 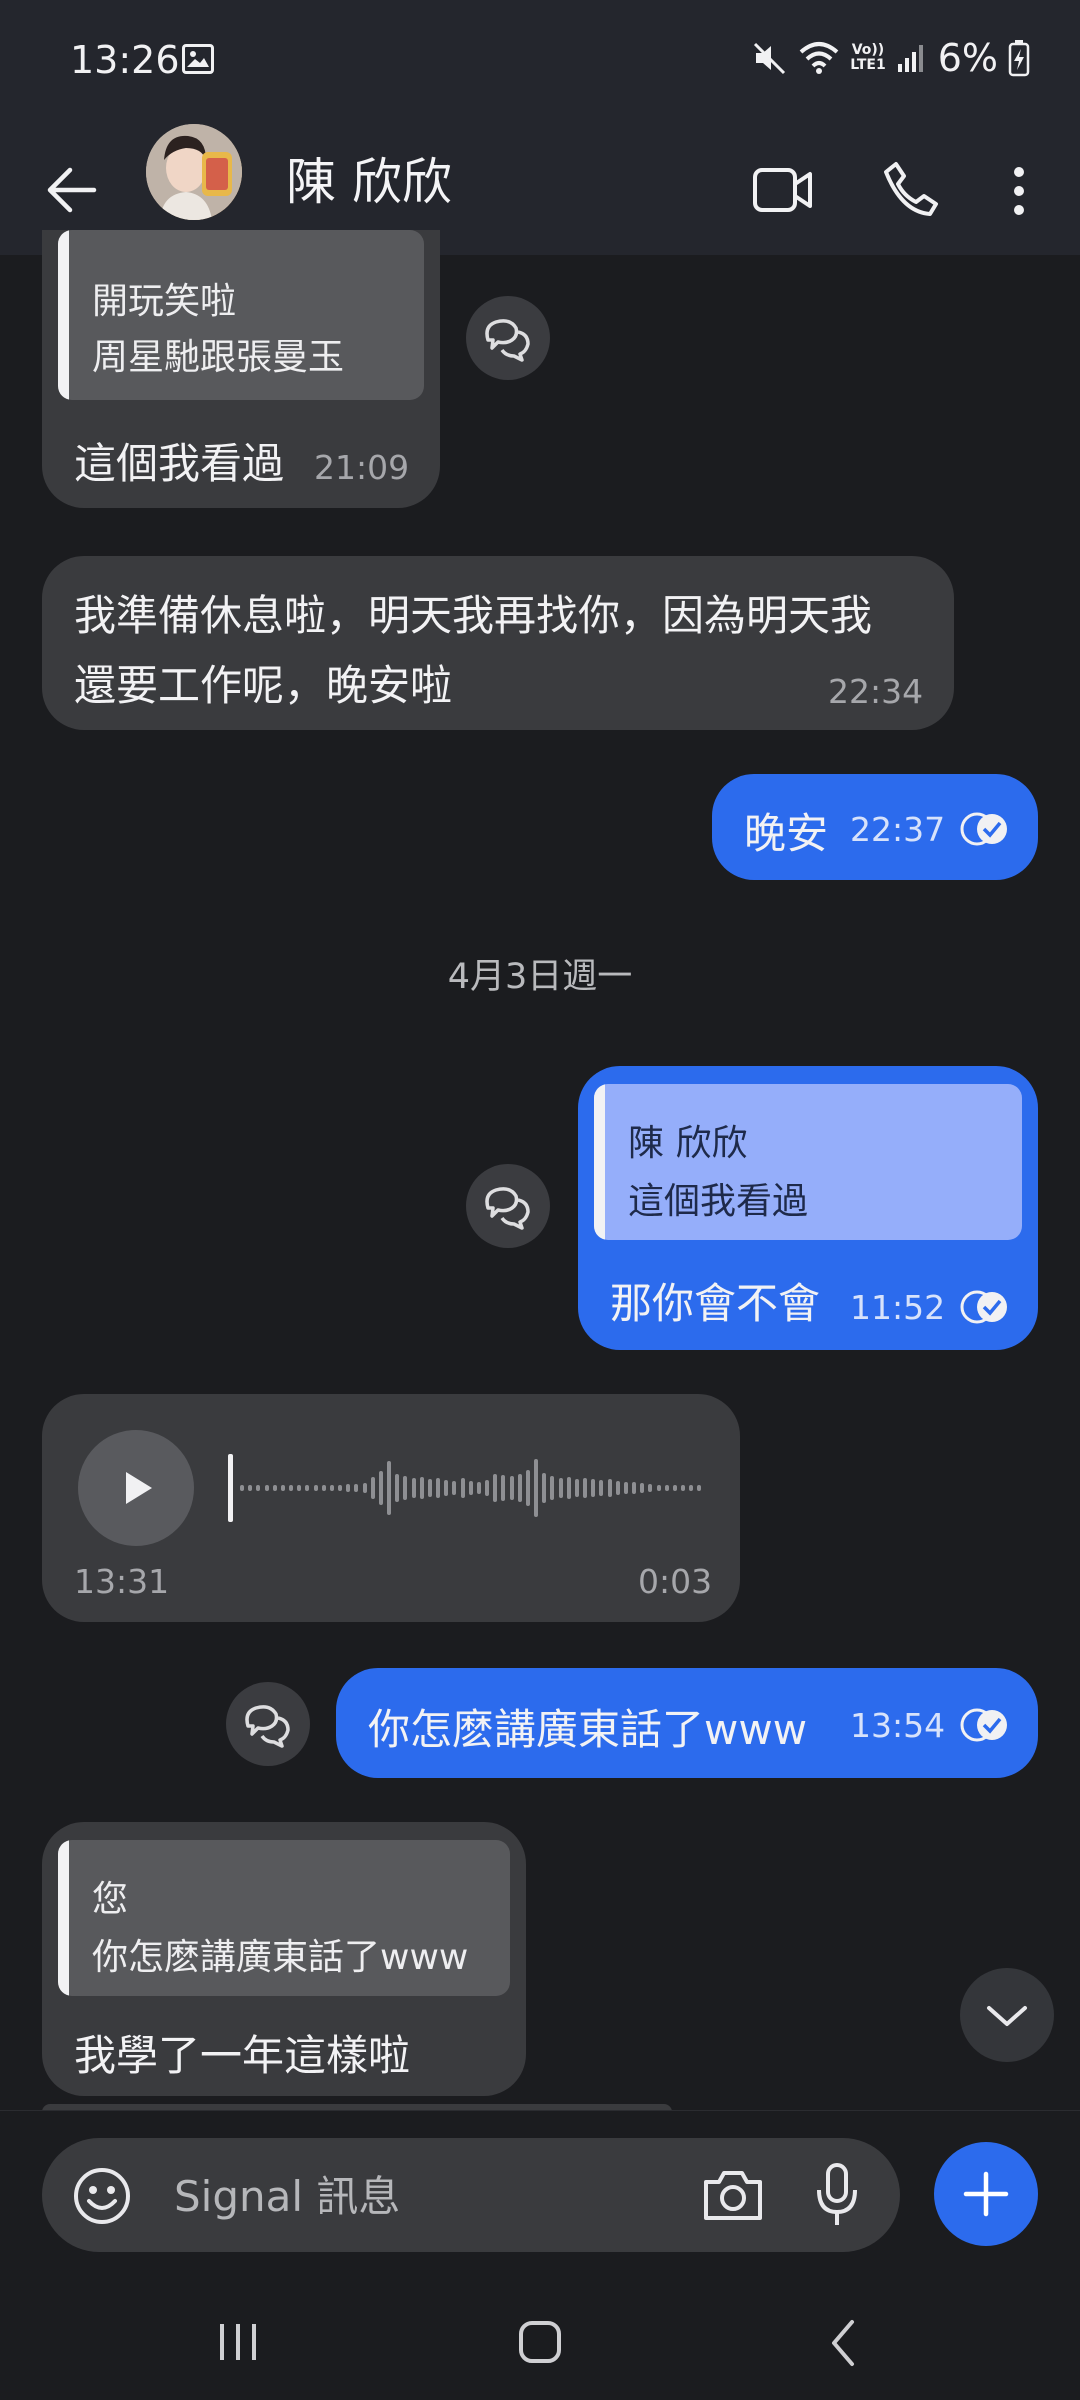 I want to click on message-text: 你怎麽講廣東話了www, so click(x=588, y=1729).